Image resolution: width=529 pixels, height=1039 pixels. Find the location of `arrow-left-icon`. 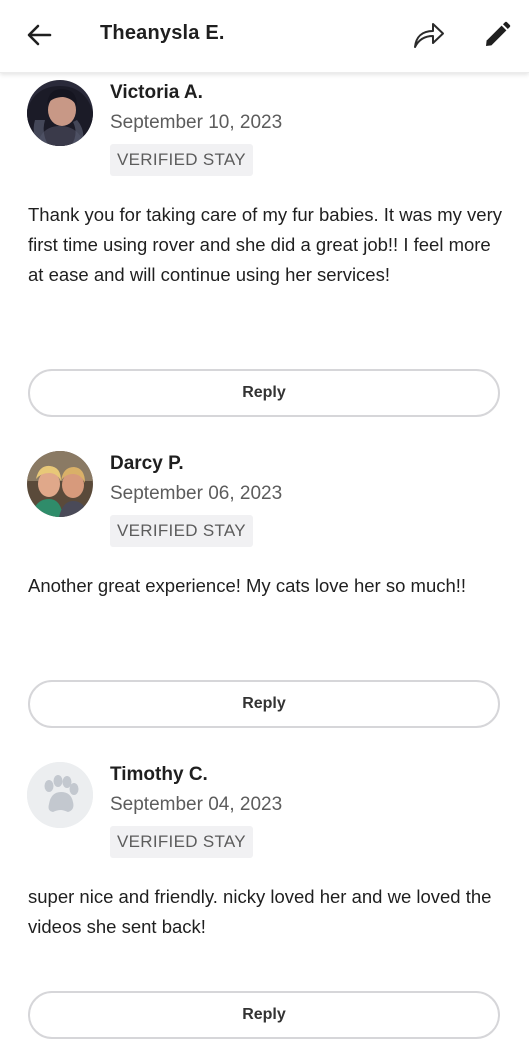

arrow-left-icon is located at coordinates (39, 35).